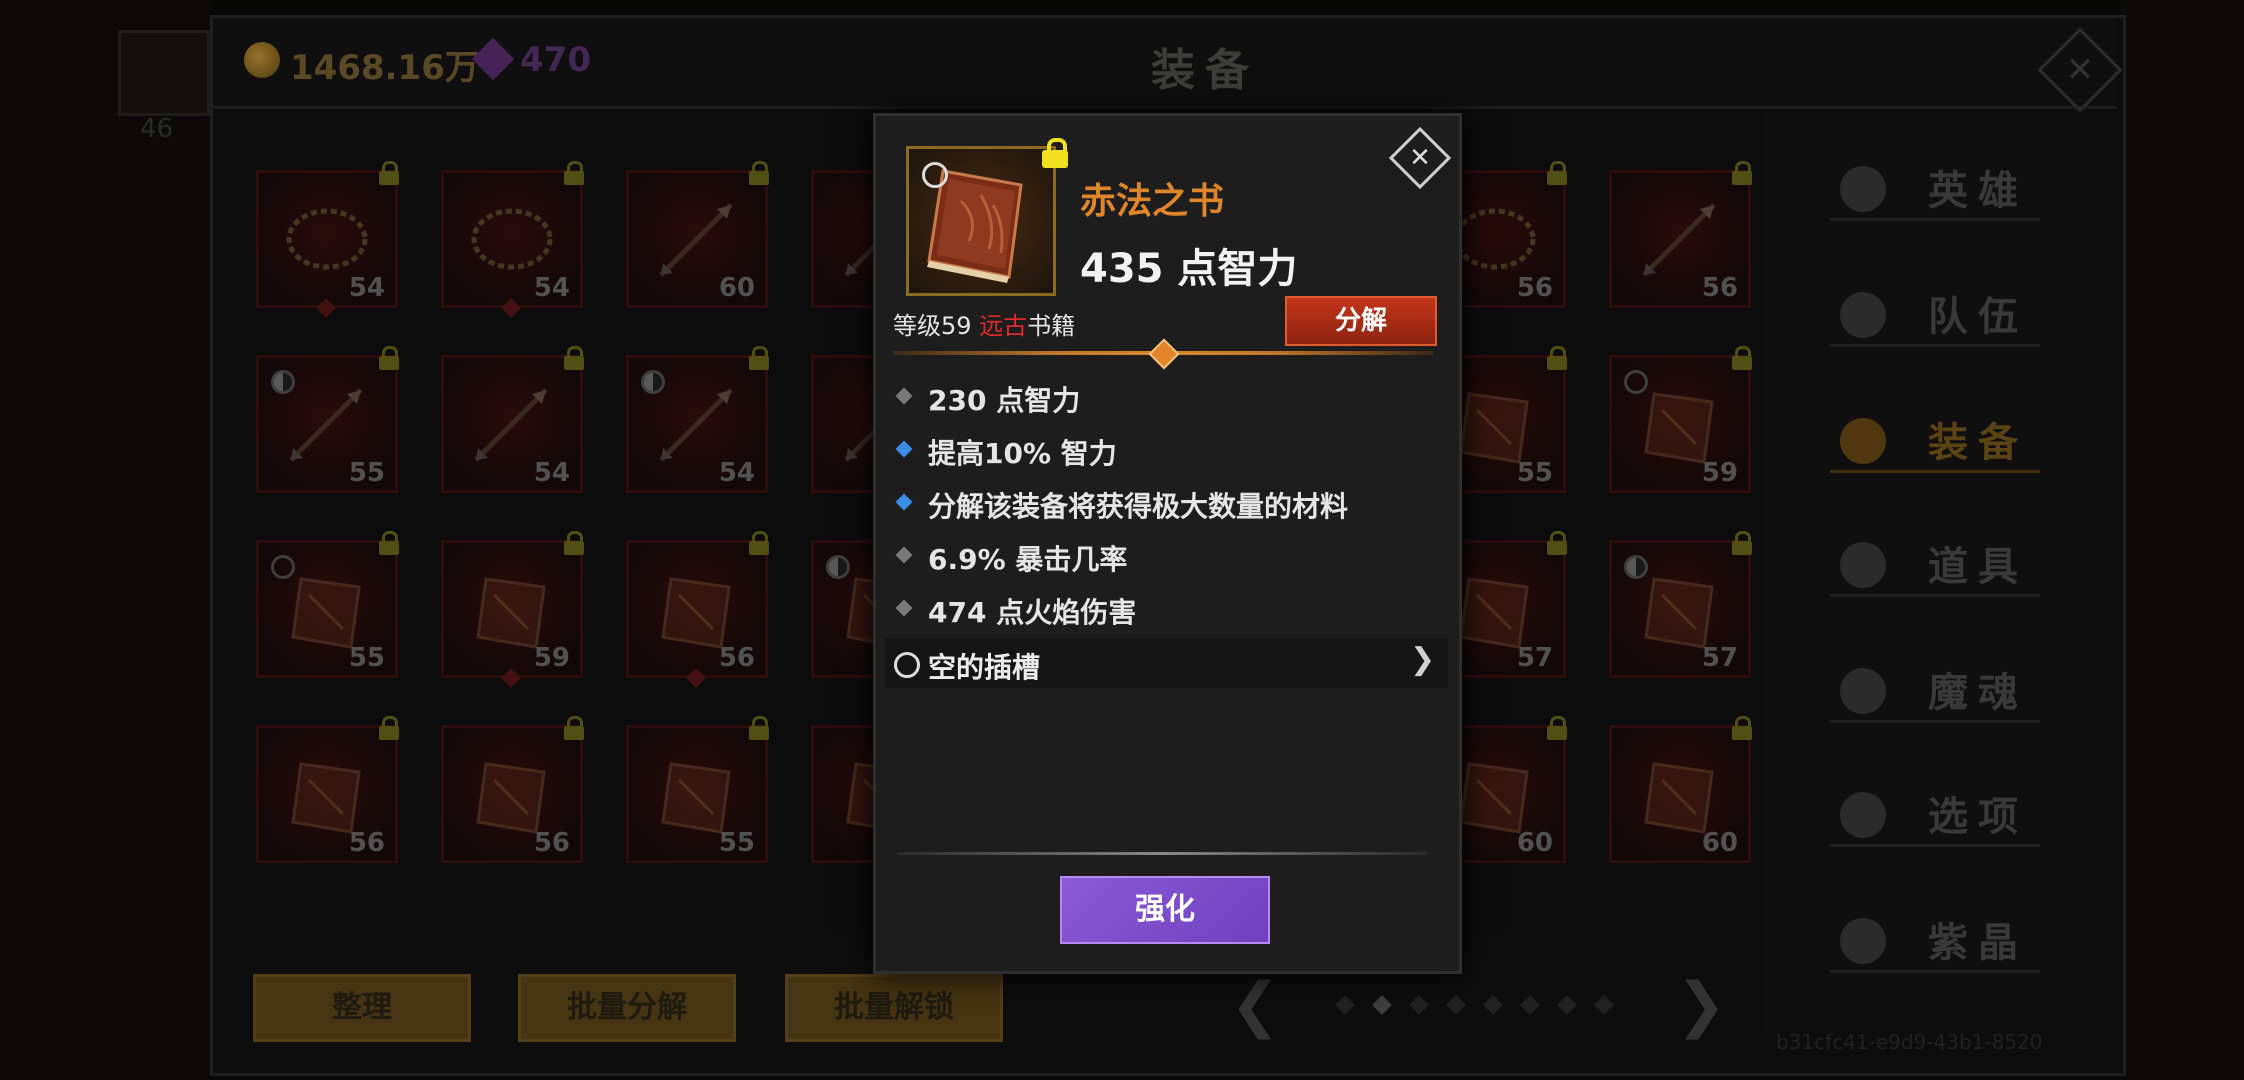 This screenshot has width=2244, height=1080. What do you see at coordinates (984, 667) in the screenshot?
I see `socket-label: 空的插槽` at bounding box center [984, 667].